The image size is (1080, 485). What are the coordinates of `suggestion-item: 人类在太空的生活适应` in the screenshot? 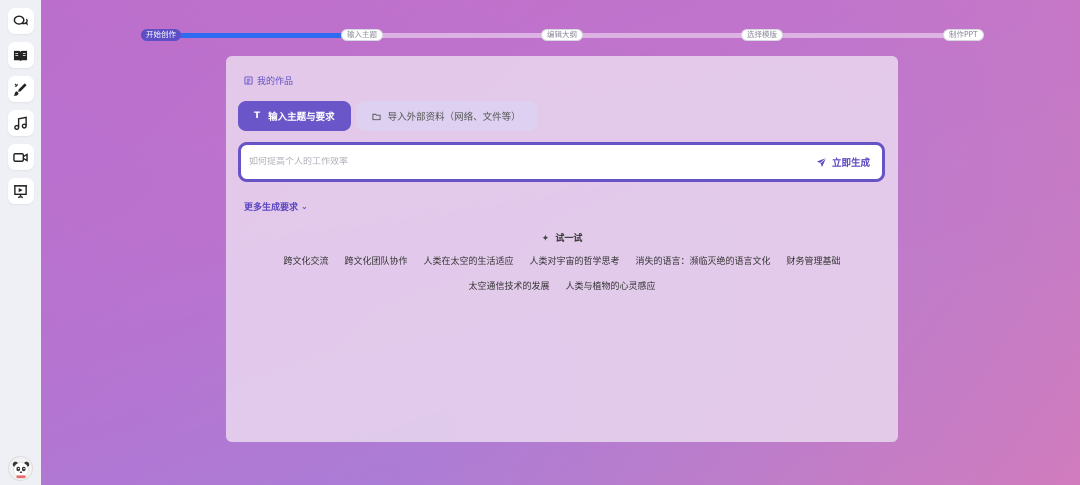 It's located at (468, 260).